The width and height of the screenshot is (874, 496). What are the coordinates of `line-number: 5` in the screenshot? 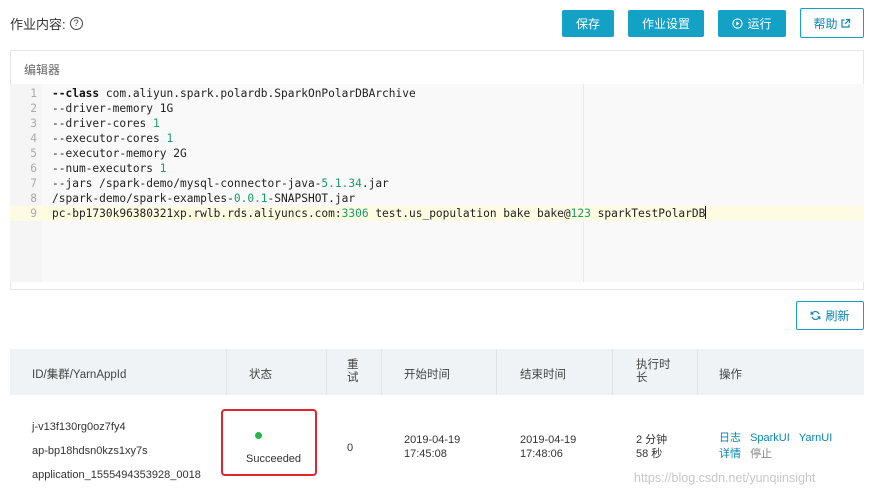 It's located at (33, 153).